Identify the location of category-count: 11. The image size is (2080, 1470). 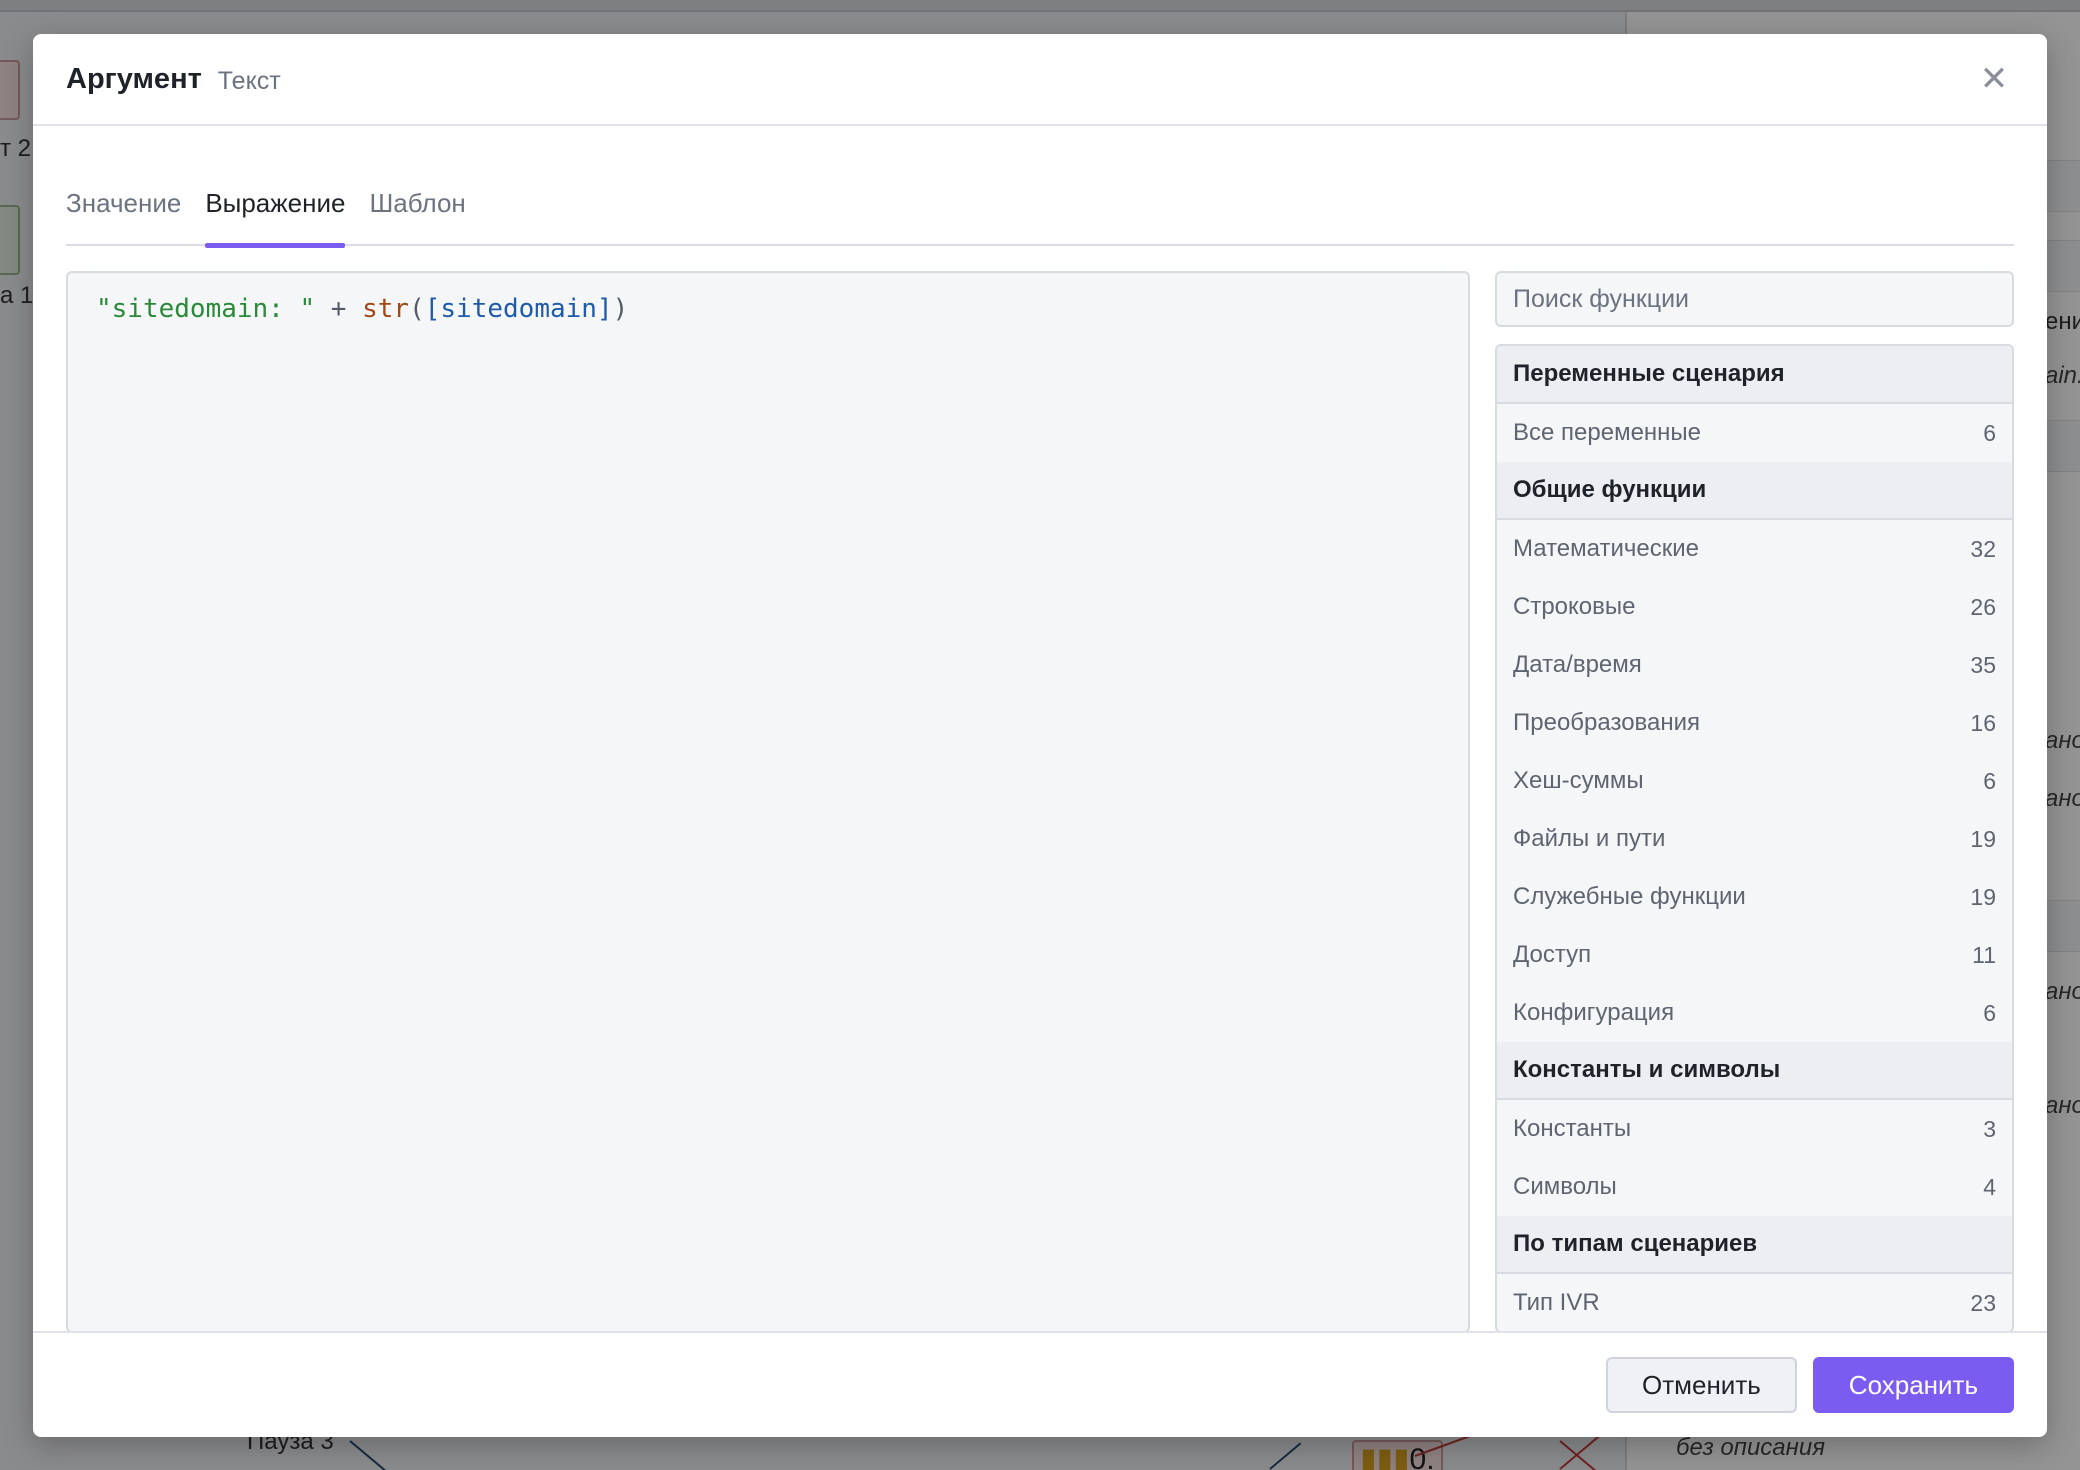
(1984, 954).